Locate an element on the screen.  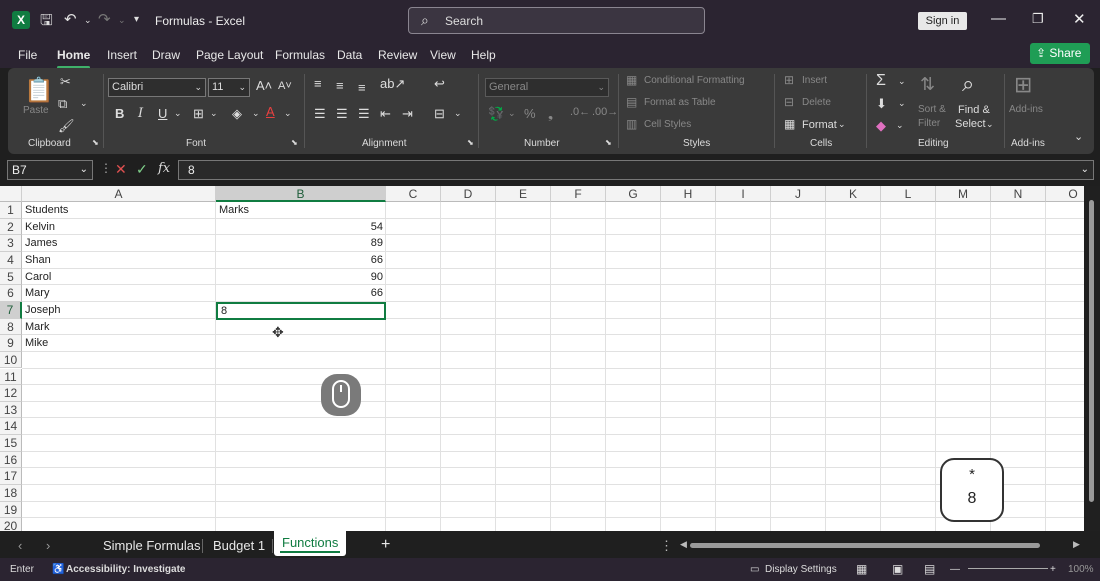
clipboard-launcher-icon: ⬊ is located at coordinates (95, 142).